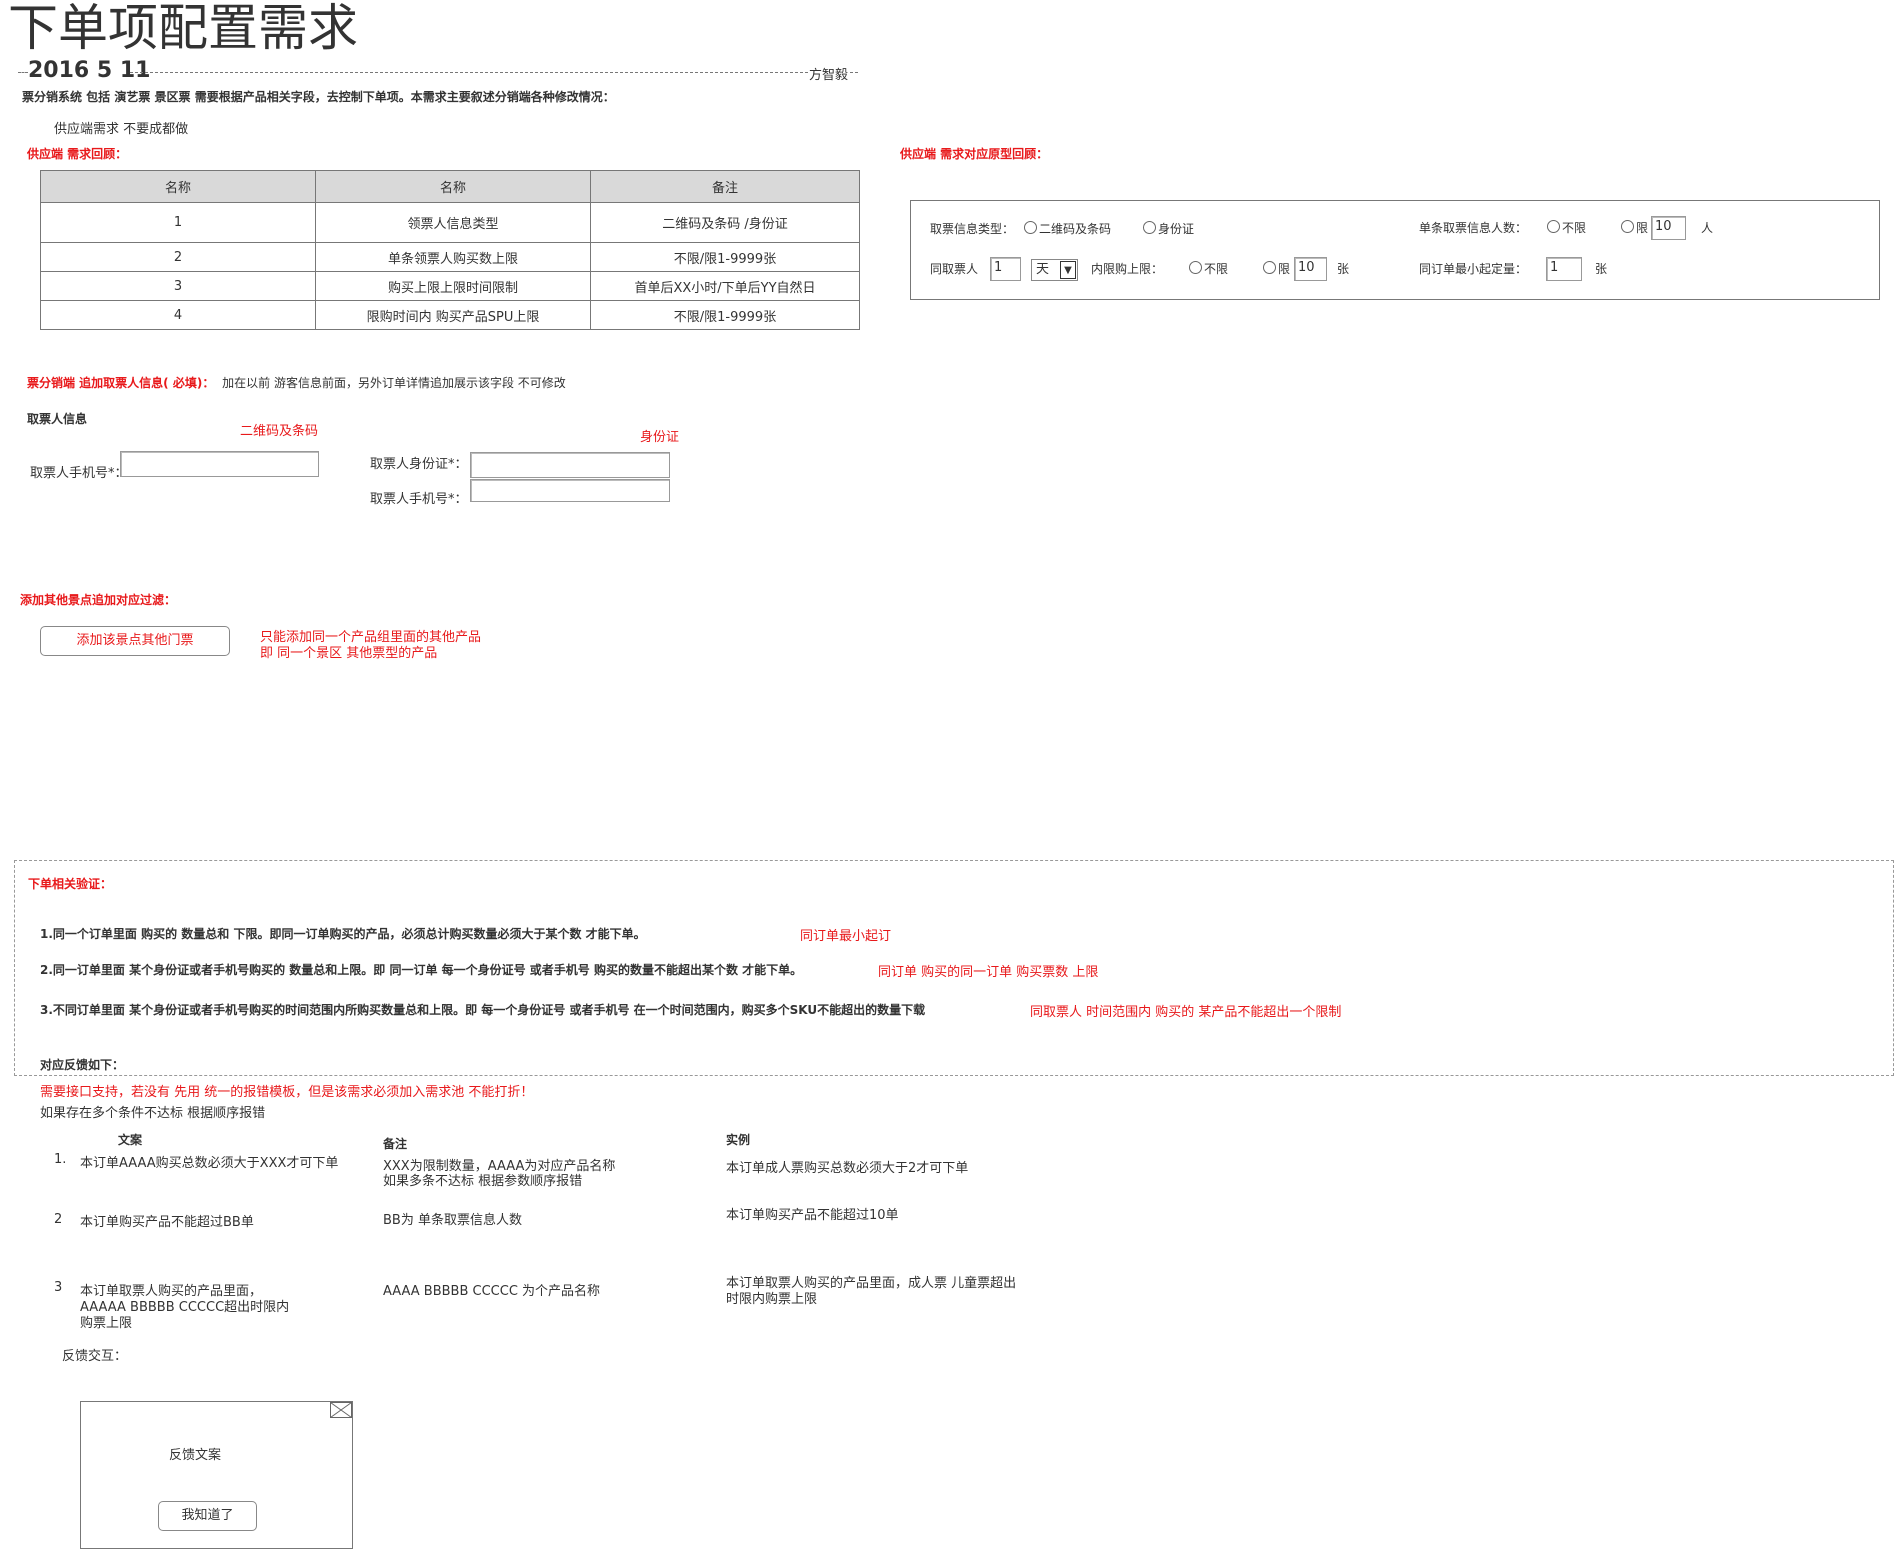 The height and width of the screenshot is (1550, 1894). I want to click on table-cell: 二维码及条码 /身份证, so click(725, 222).